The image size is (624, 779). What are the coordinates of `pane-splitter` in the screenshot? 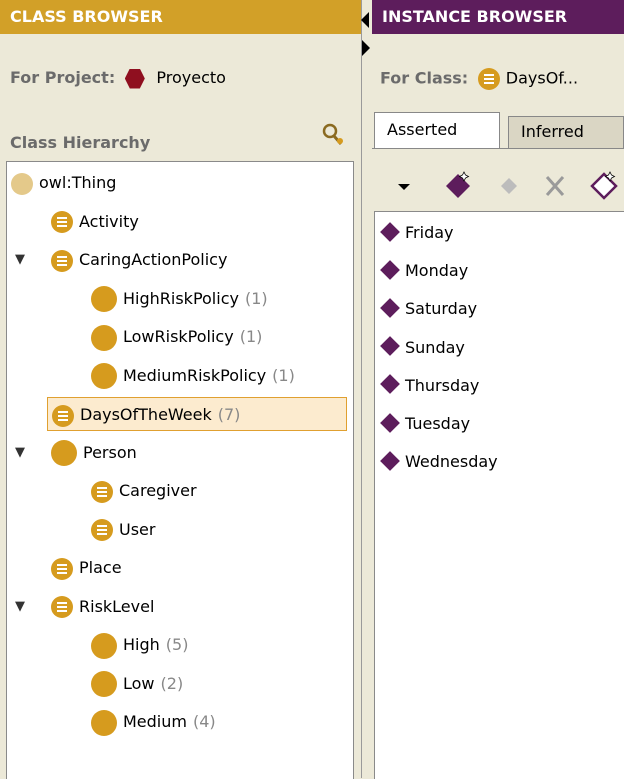 It's located at (366, 389).